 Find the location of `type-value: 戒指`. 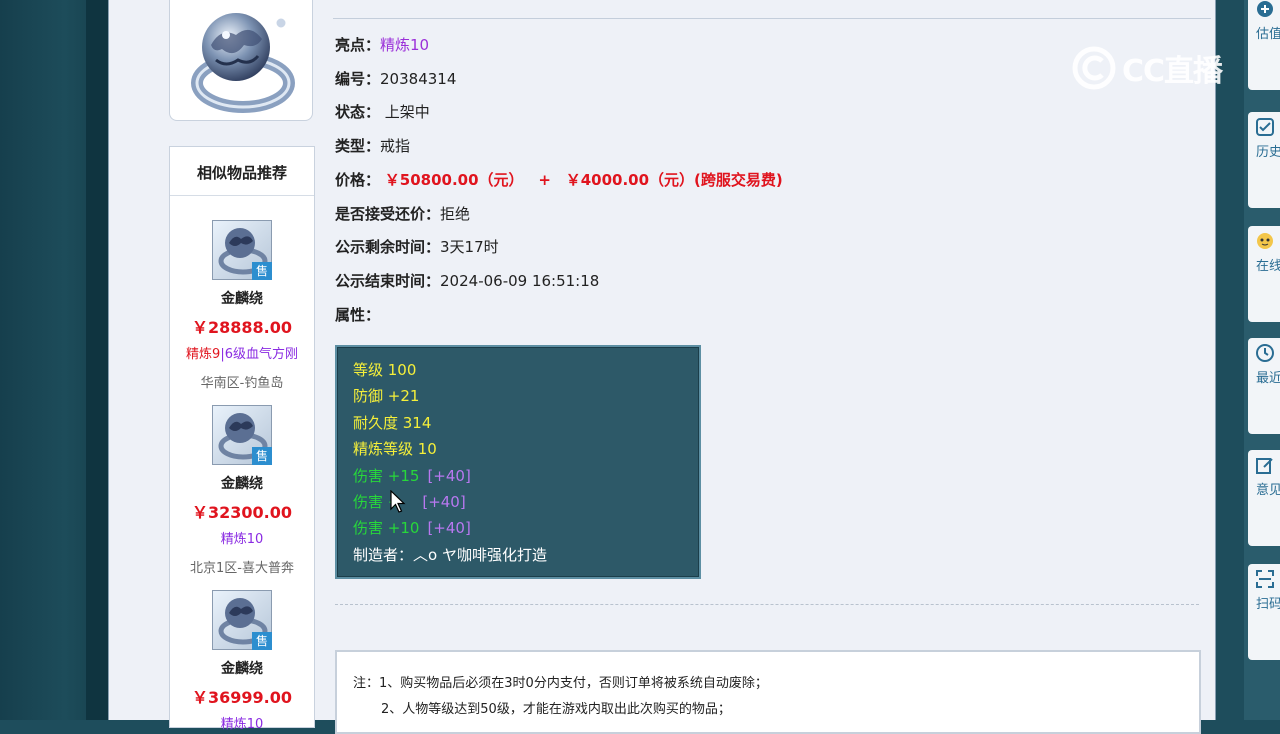

type-value: 戒指 is located at coordinates (395, 146).